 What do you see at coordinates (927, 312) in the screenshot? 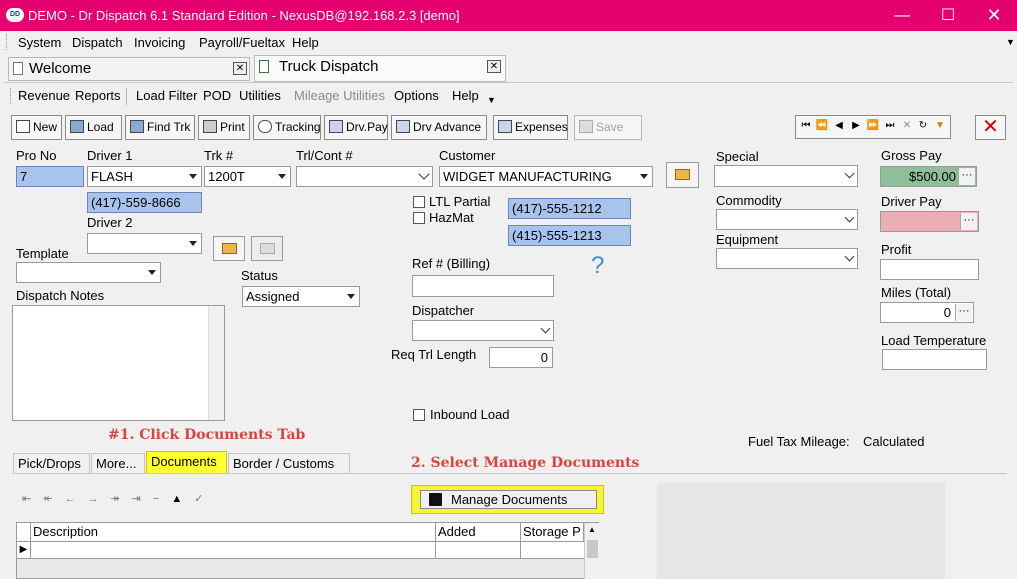
I see `miles-total-field: 0 ···` at bounding box center [927, 312].